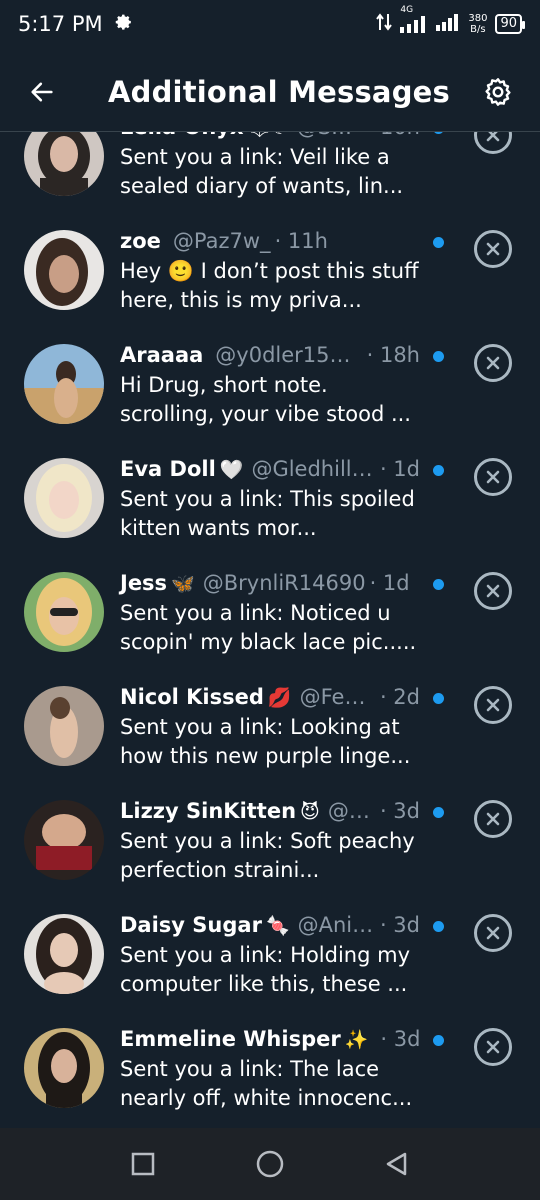 The height and width of the screenshot is (1200, 540). I want to click on system-nav-bar, so click(270, 1164).